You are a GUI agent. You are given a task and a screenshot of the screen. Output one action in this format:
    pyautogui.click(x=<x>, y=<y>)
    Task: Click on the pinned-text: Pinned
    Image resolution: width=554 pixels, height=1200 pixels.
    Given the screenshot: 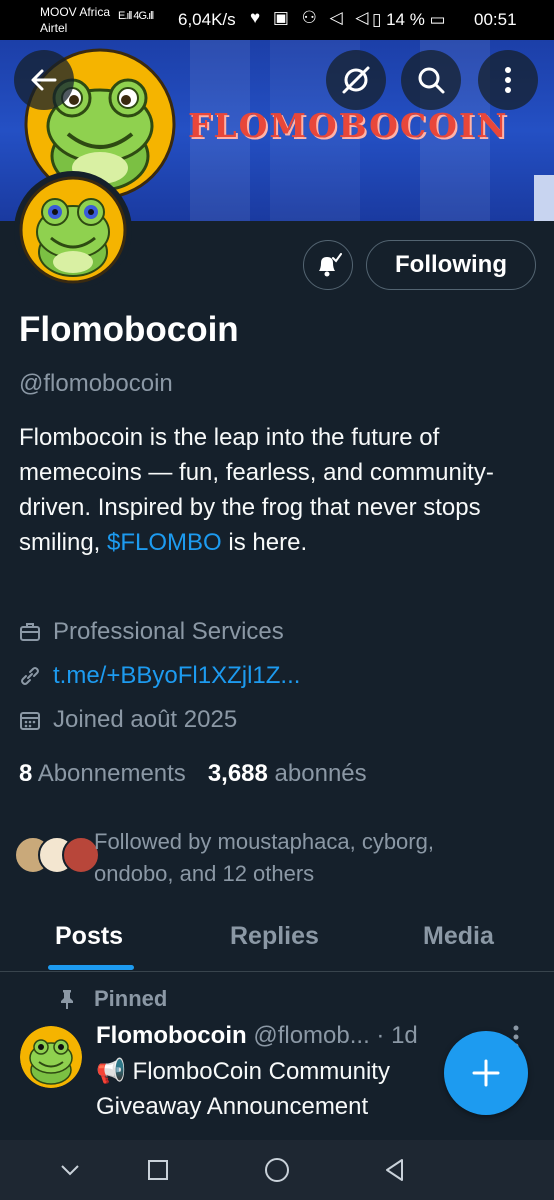 What is the action you would take?
    pyautogui.click(x=131, y=998)
    